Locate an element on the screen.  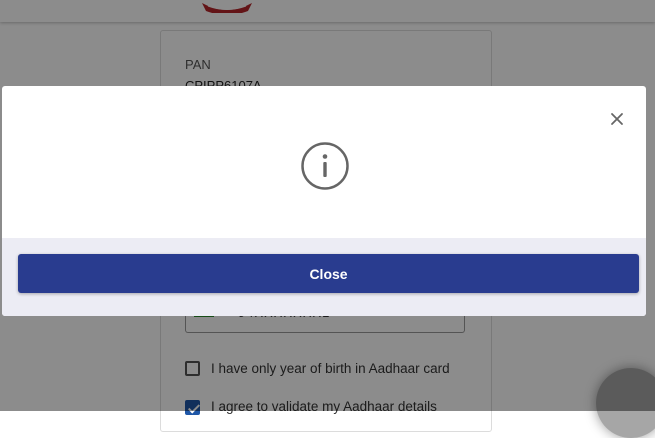
close-button: Close is located at coordinates (328, 273).